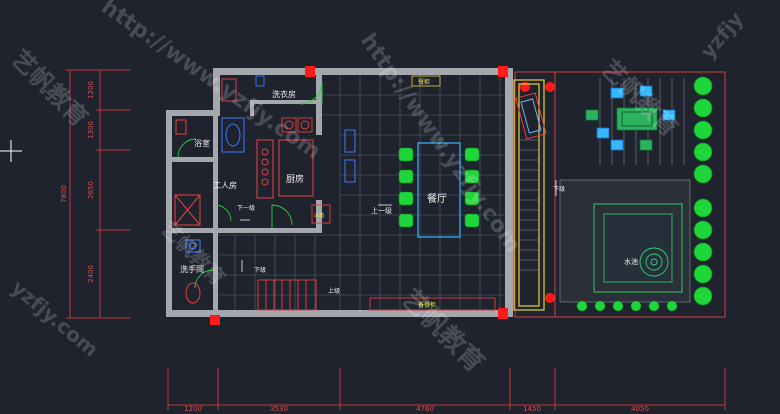 The height and width of the screenshot is (414, 780). What do you see at coordinates (284, 94) in the screenshot?
I see `room-label-laundry: 洗衣房` at bounding box center [284, 94].